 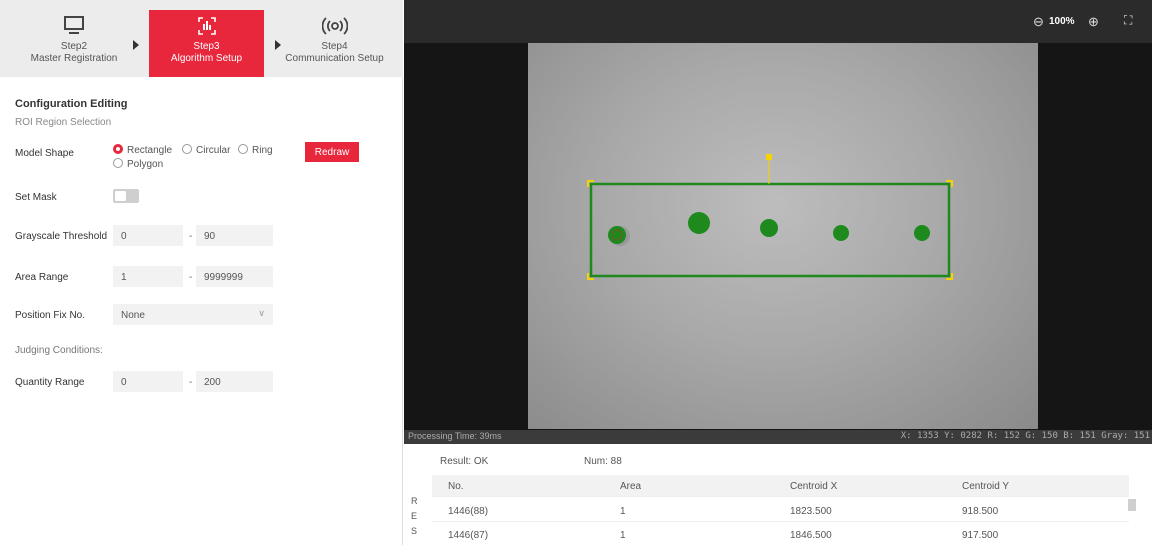 I want to click on radio-rectangle: Rectangle, so click(x=142, y=150).